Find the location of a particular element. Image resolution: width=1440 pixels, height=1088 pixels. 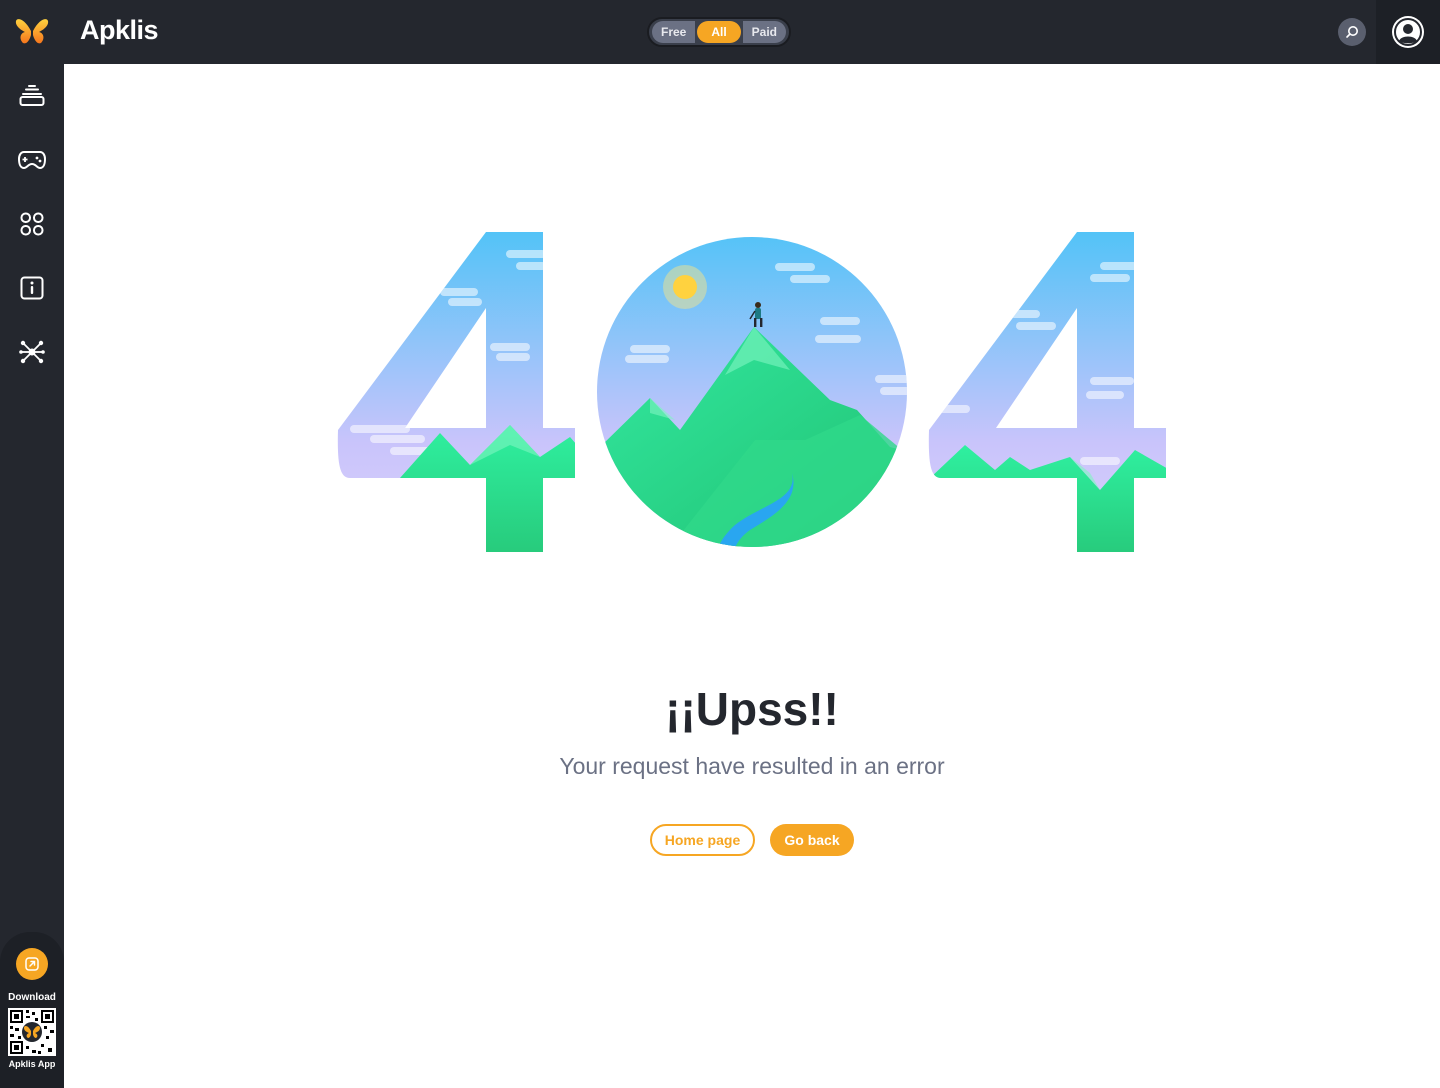

categories-grid-icon is located at coordinates (32, 224).